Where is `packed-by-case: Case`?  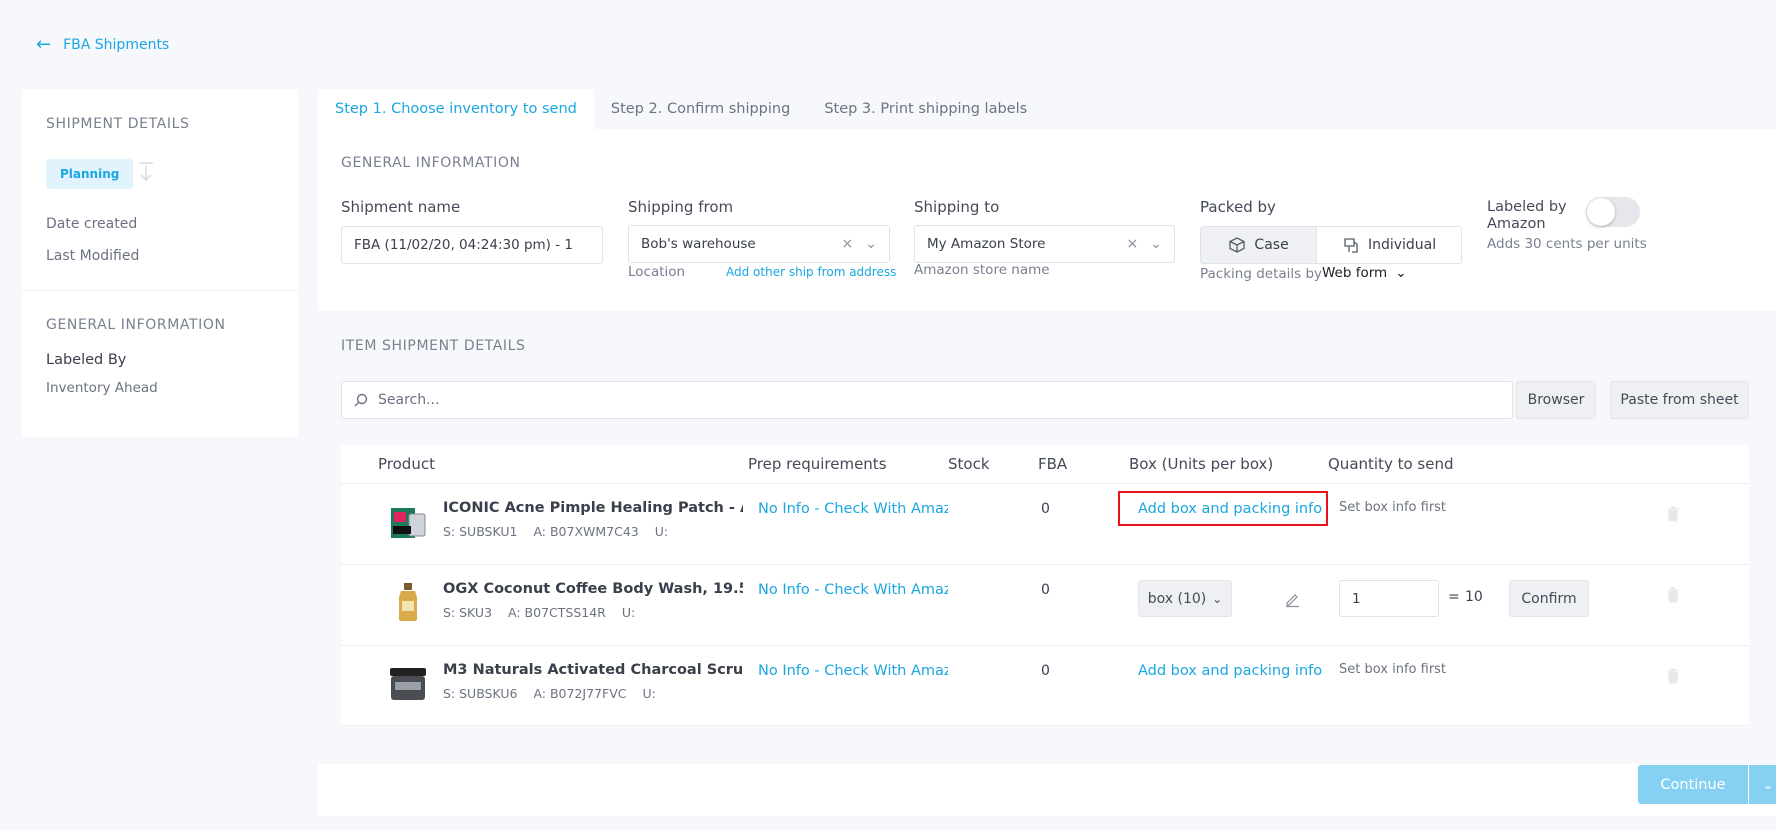 packed-by-case: Case is located at coordinates (1259, 245).